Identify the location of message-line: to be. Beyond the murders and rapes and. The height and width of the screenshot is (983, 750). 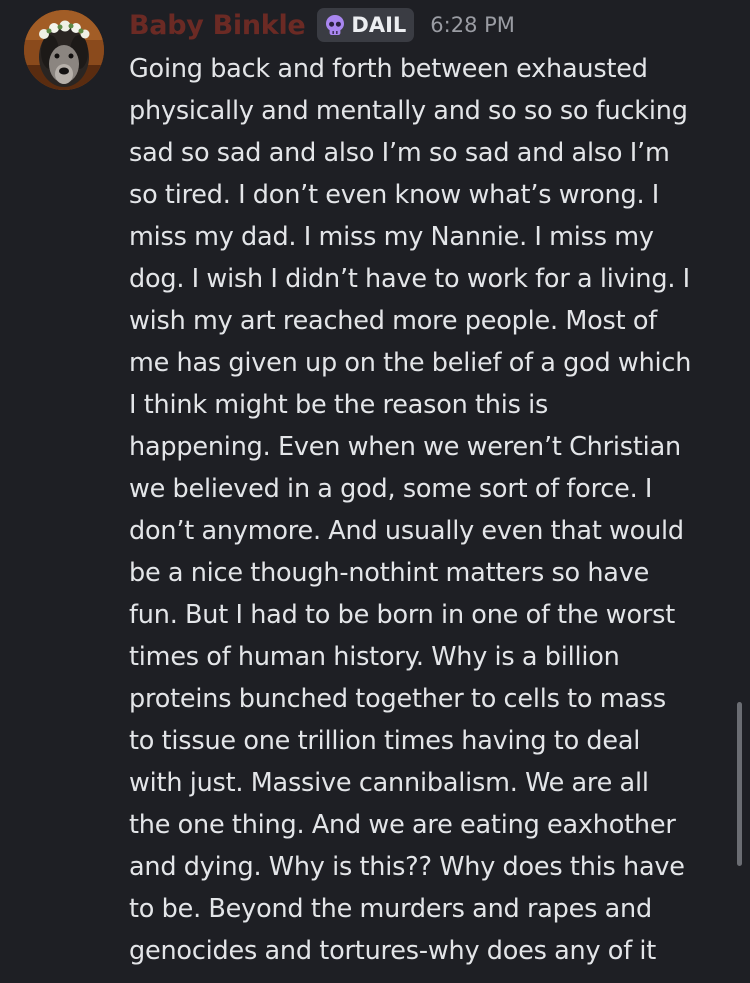
(390, 909).